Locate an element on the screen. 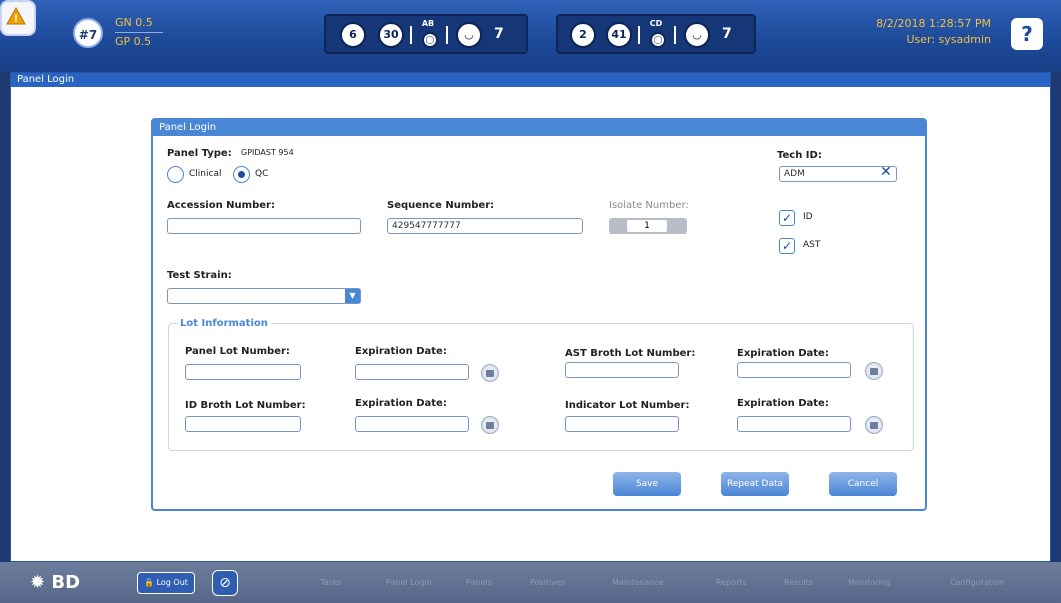  repeat-data-button: Repeat Data is located at coordinates (755, 484).